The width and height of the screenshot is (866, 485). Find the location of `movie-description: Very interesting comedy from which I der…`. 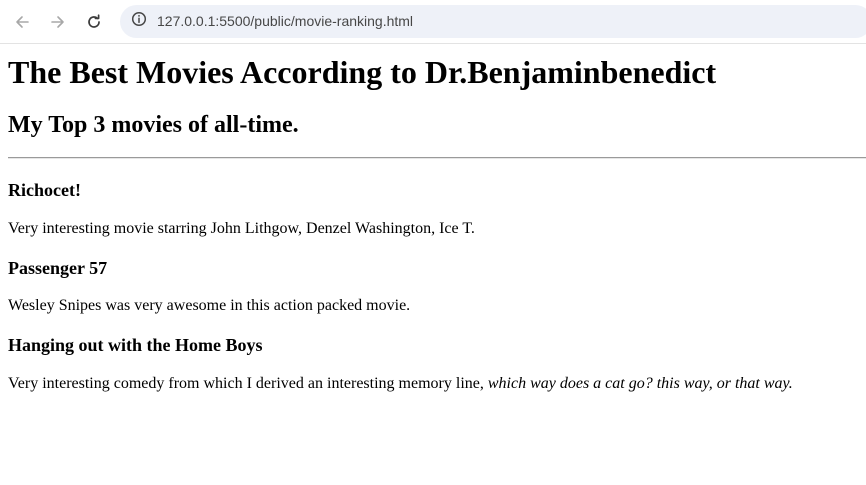

movie-description: Very interesting comedy from which I der… is located at coordinates (400, 383).